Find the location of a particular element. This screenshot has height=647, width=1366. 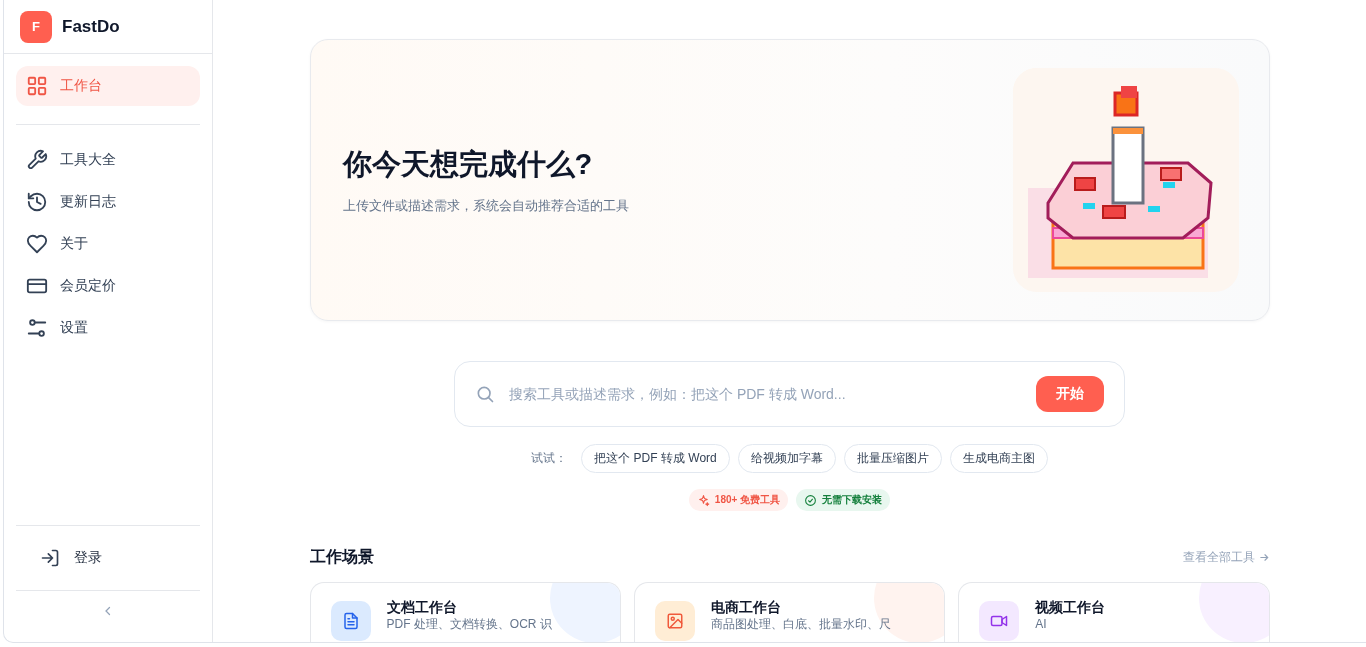

suggestion-chip: 把这个 PDF 转成 Word is located at coordinates (655, 458).